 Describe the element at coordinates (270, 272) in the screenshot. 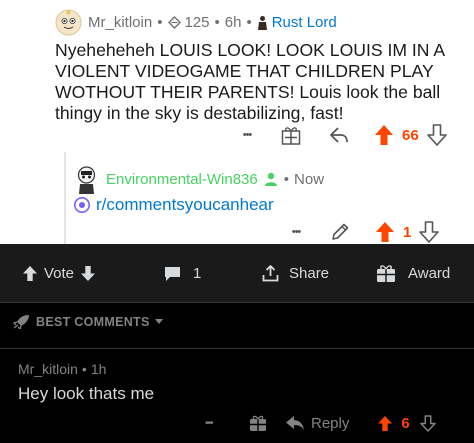

I see `share-icon` at that location.